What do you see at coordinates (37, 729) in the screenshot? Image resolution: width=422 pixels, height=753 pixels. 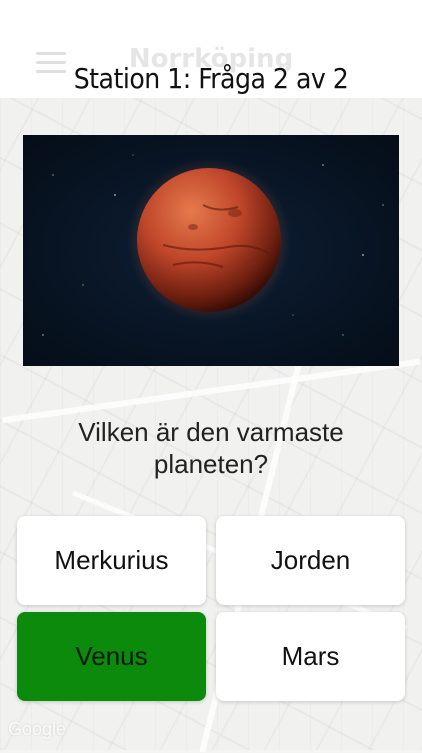 I see `google-logo: Google` at bounding box center [37, 729].